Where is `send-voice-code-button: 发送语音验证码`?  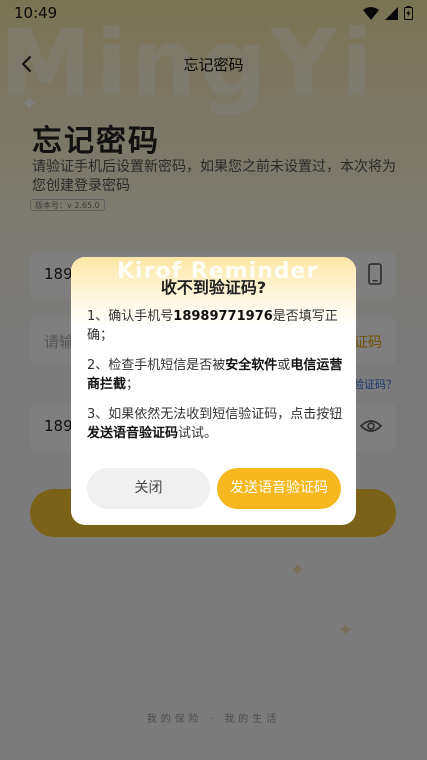
send-voice-code-button: 发送语音验证码 is located at coordinates (279, 488).